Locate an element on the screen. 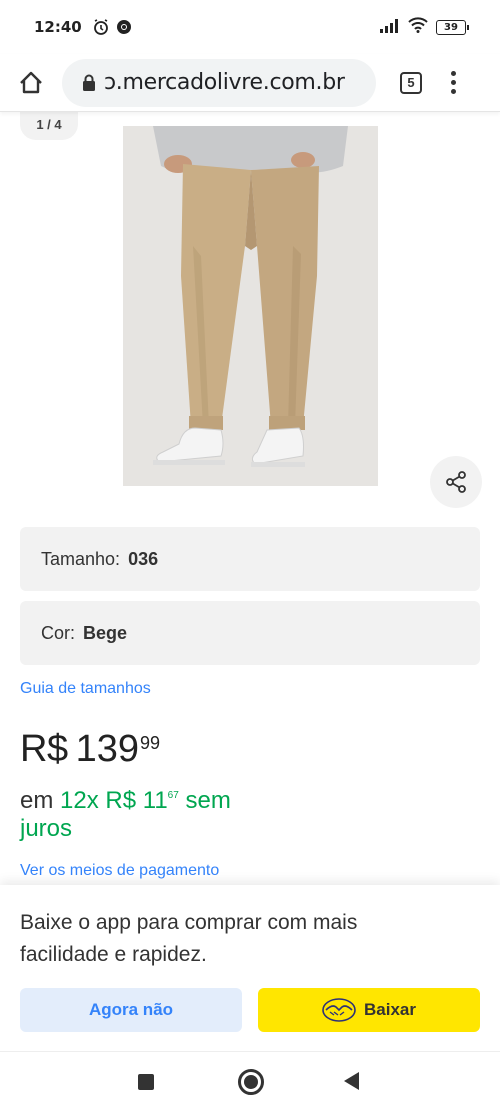 This screenshot has height=1111, width=500. color-value: Bege is located at coordinates (105, 632).